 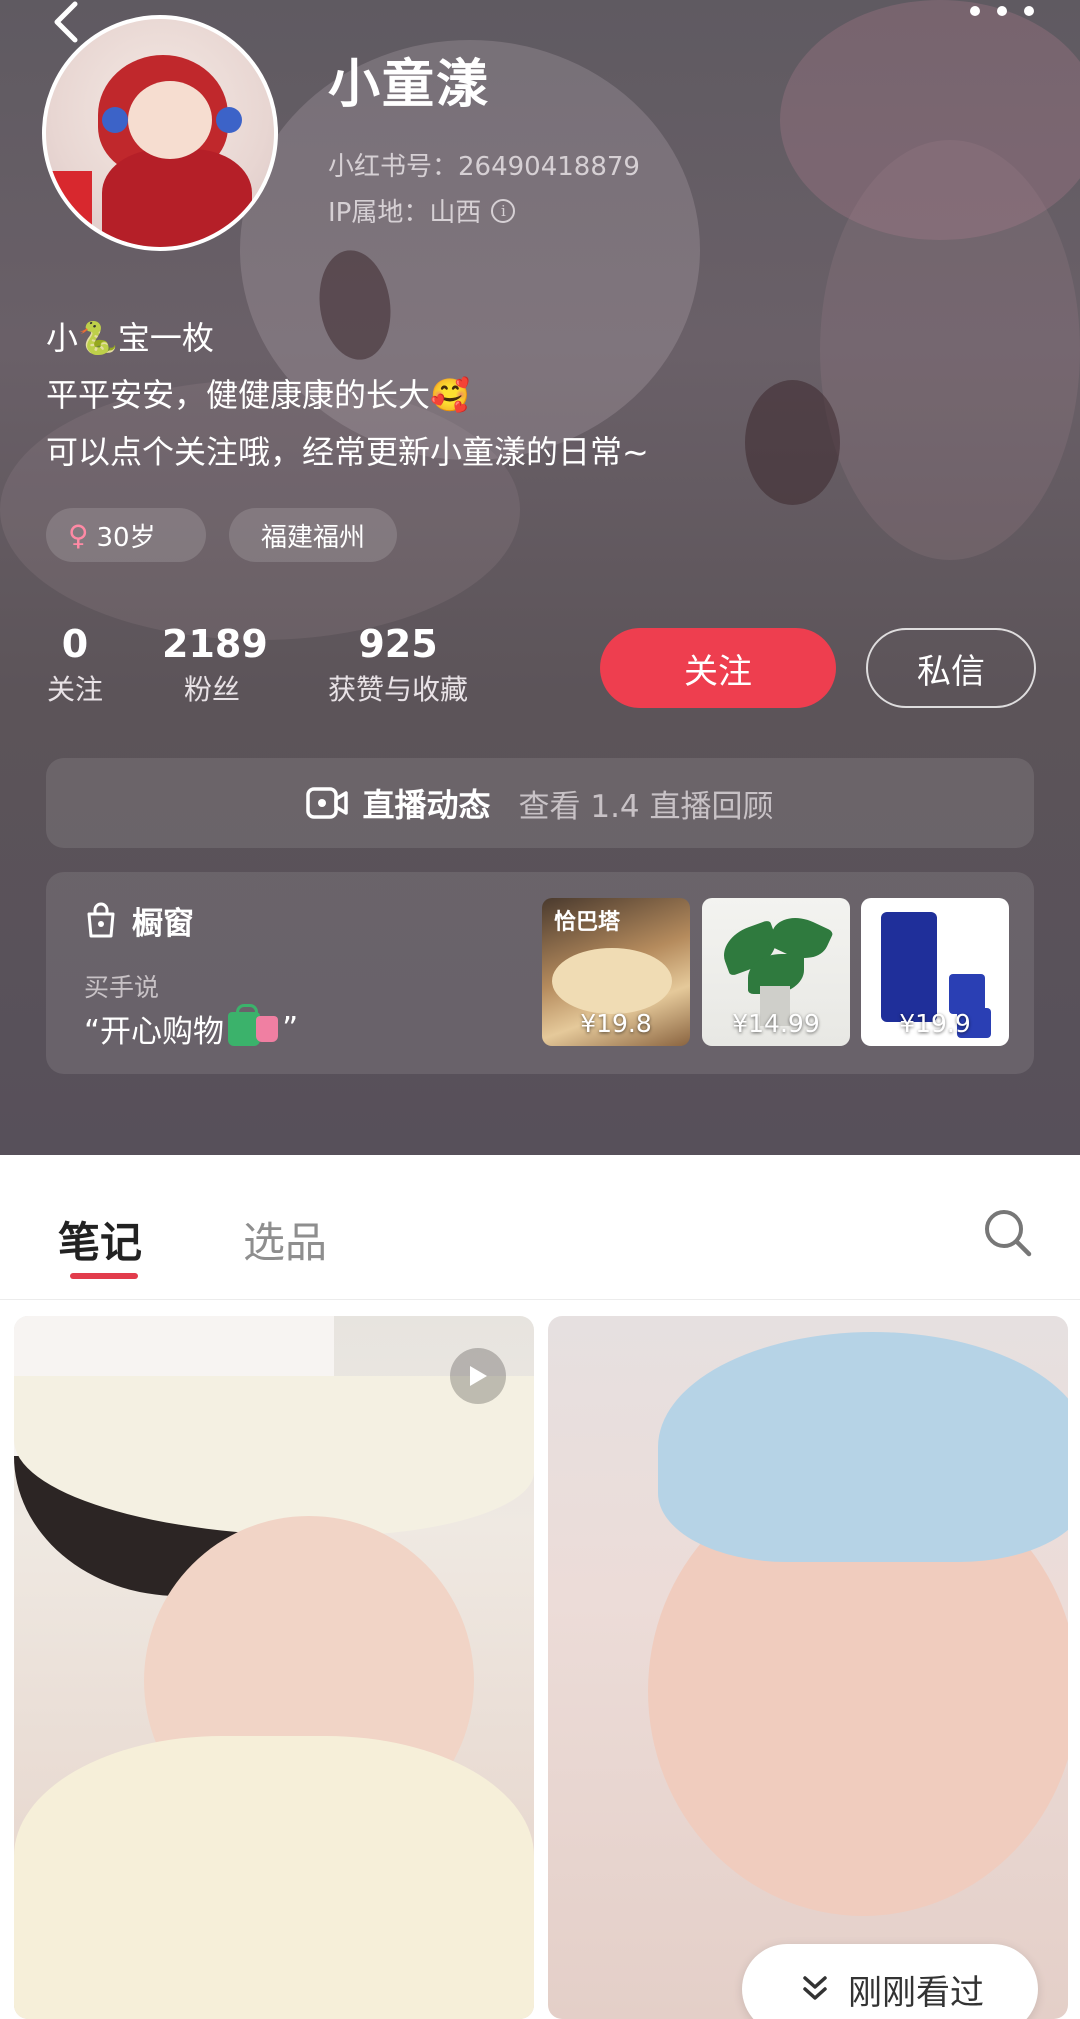 What do you see at coordinates (1008, 1233) in the screenshot?
I see `search-icon` at bounding box center [1008, 1233].